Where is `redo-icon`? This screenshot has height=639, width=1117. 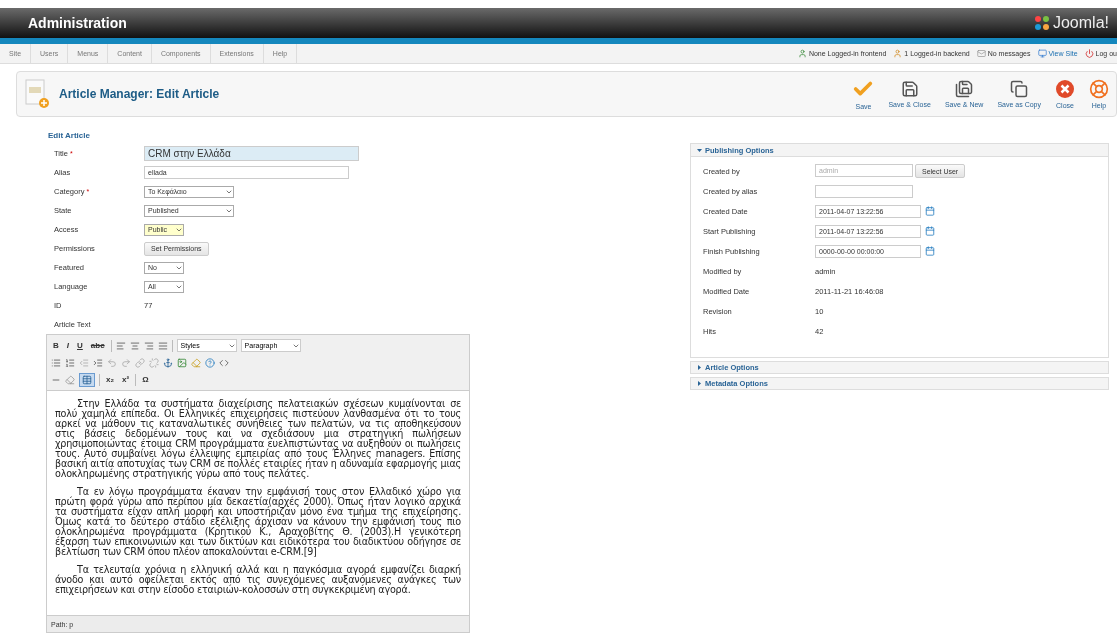 redo-icon is located at coordinates (126, 362).